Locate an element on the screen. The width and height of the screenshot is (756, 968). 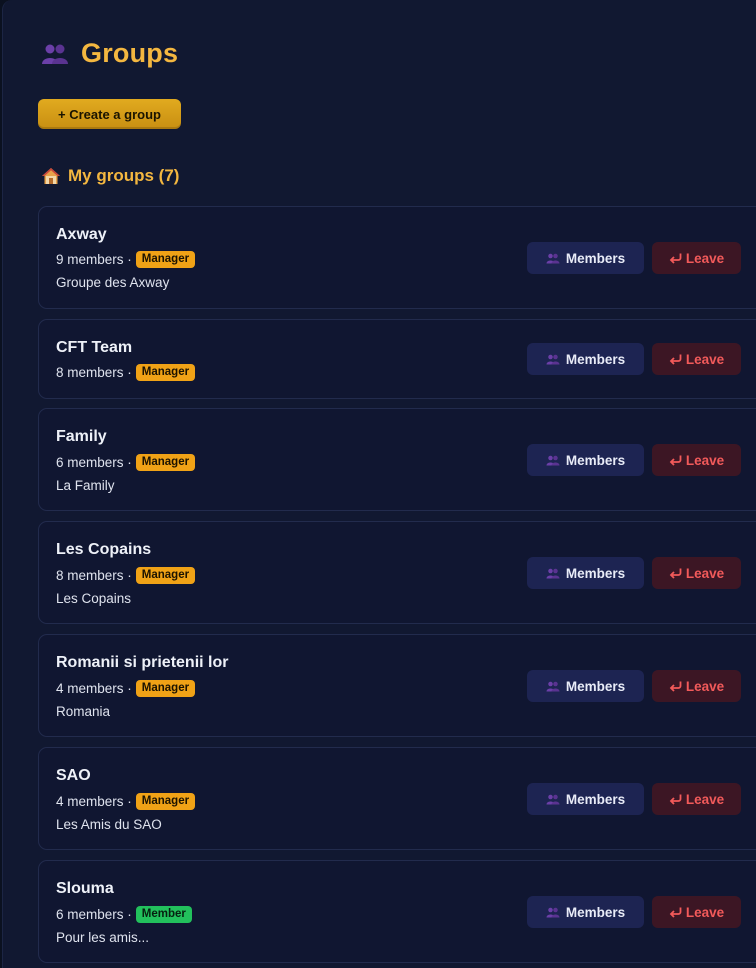
section-title: My groups (7) is located at coordinates (124, 175).